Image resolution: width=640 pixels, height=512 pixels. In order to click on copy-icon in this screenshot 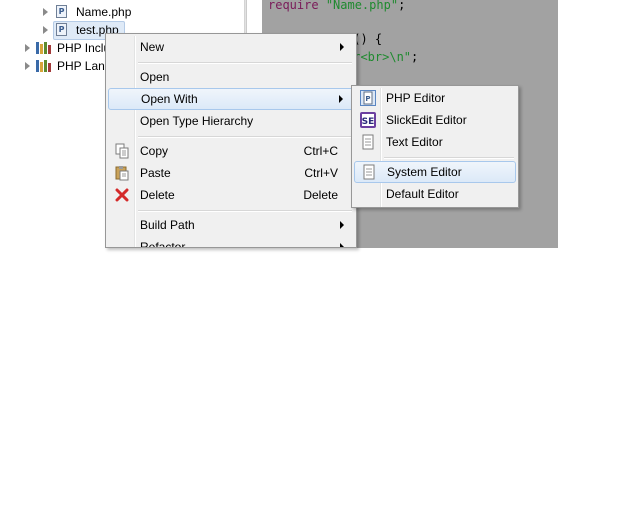, I will do `click(122, 151)`.